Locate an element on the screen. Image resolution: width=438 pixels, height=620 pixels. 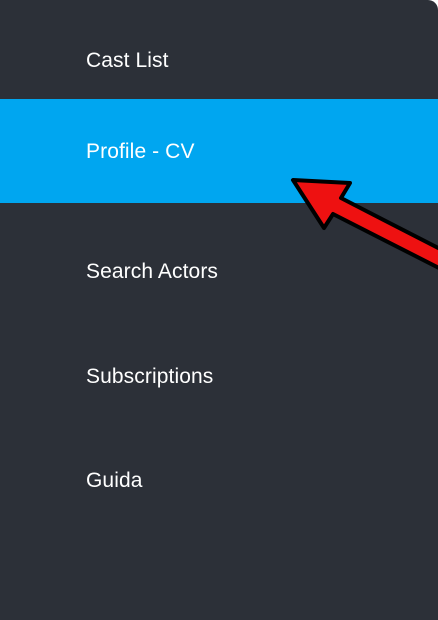
sidebar-item-label: Profile - CV is located at coordinates (140, 151).